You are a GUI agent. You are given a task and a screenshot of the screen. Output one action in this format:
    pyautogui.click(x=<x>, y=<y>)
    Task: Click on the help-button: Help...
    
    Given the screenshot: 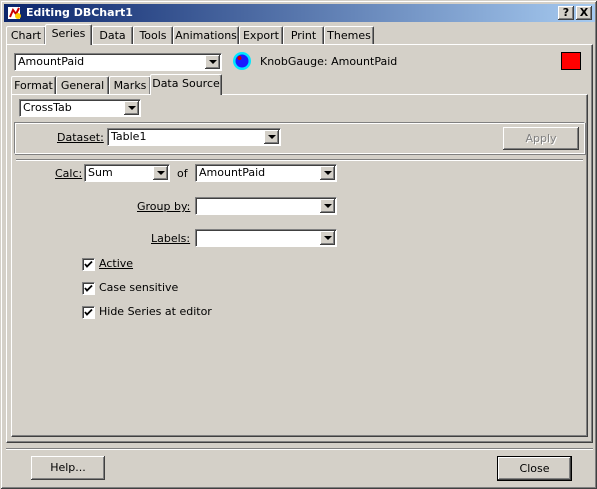 What is the action you would take?
    pyautogui.click(x=68, y=468)
    